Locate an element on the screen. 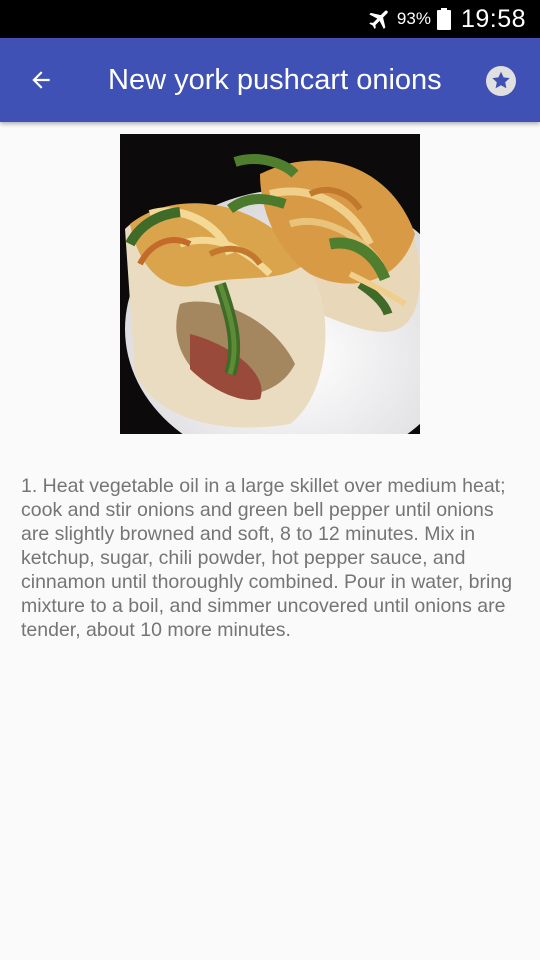  star-icon is located at coordinates (501, 81).